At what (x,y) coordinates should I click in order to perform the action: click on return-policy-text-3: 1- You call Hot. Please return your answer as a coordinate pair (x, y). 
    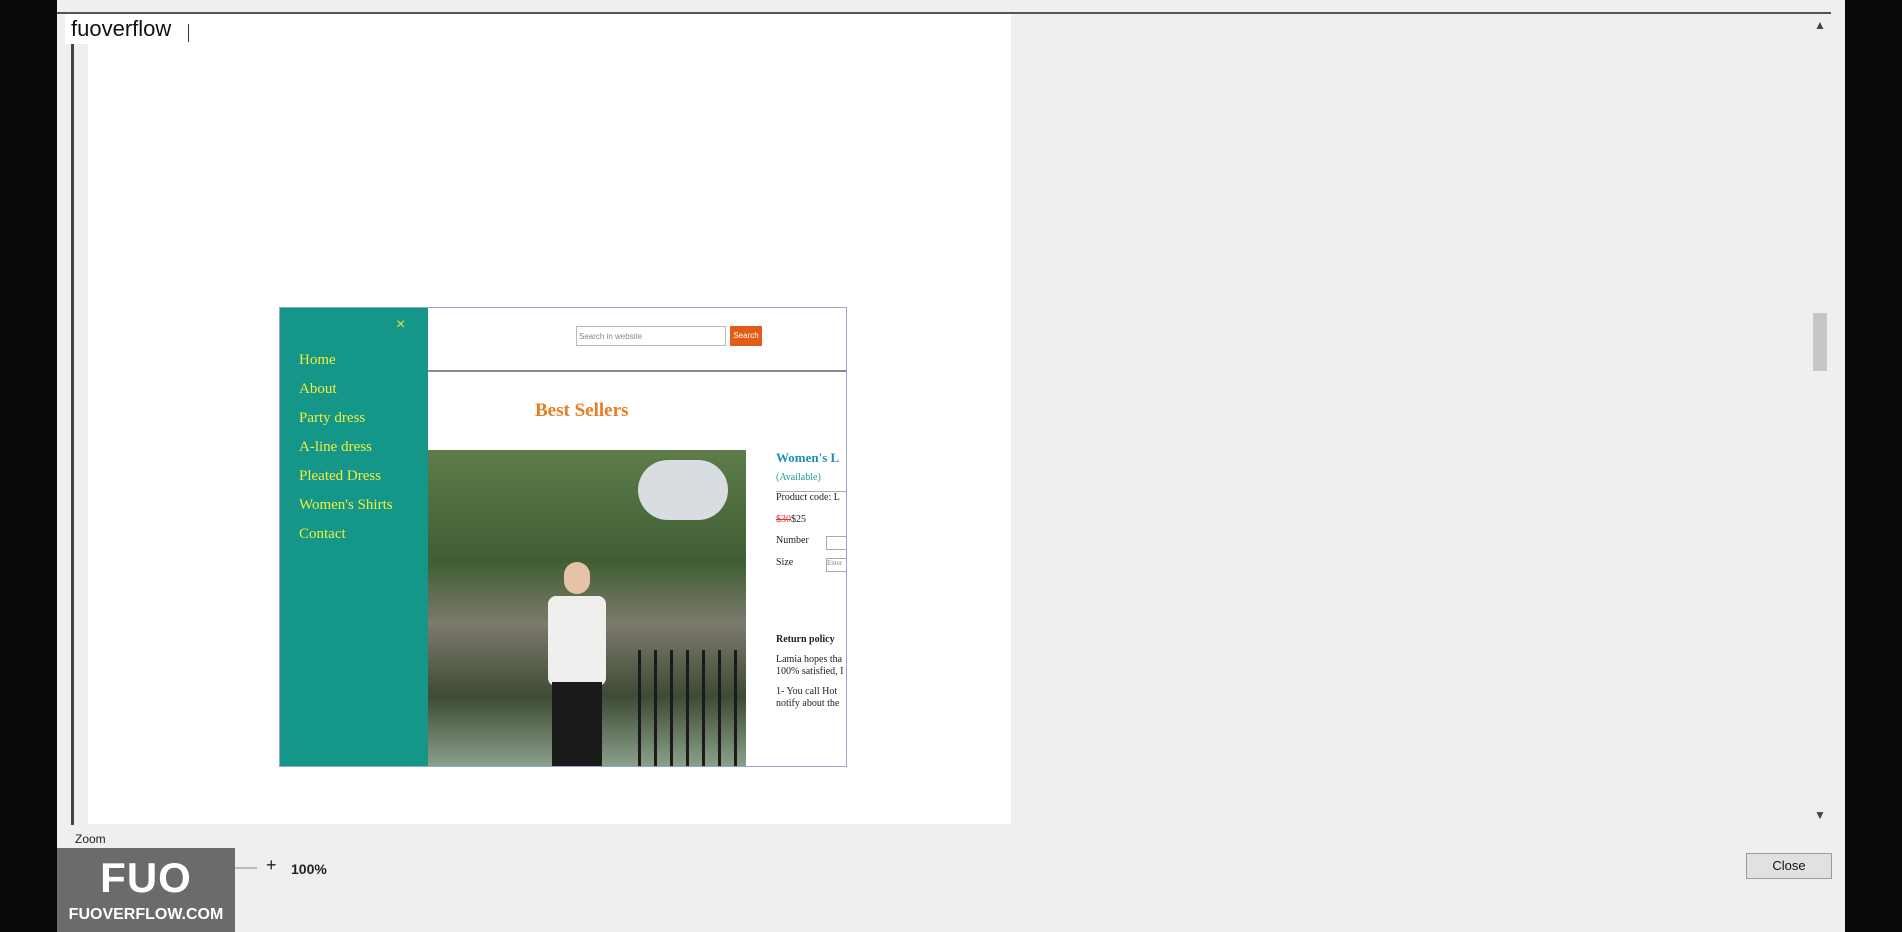
    Looking at the image, I should click on (807, 691).